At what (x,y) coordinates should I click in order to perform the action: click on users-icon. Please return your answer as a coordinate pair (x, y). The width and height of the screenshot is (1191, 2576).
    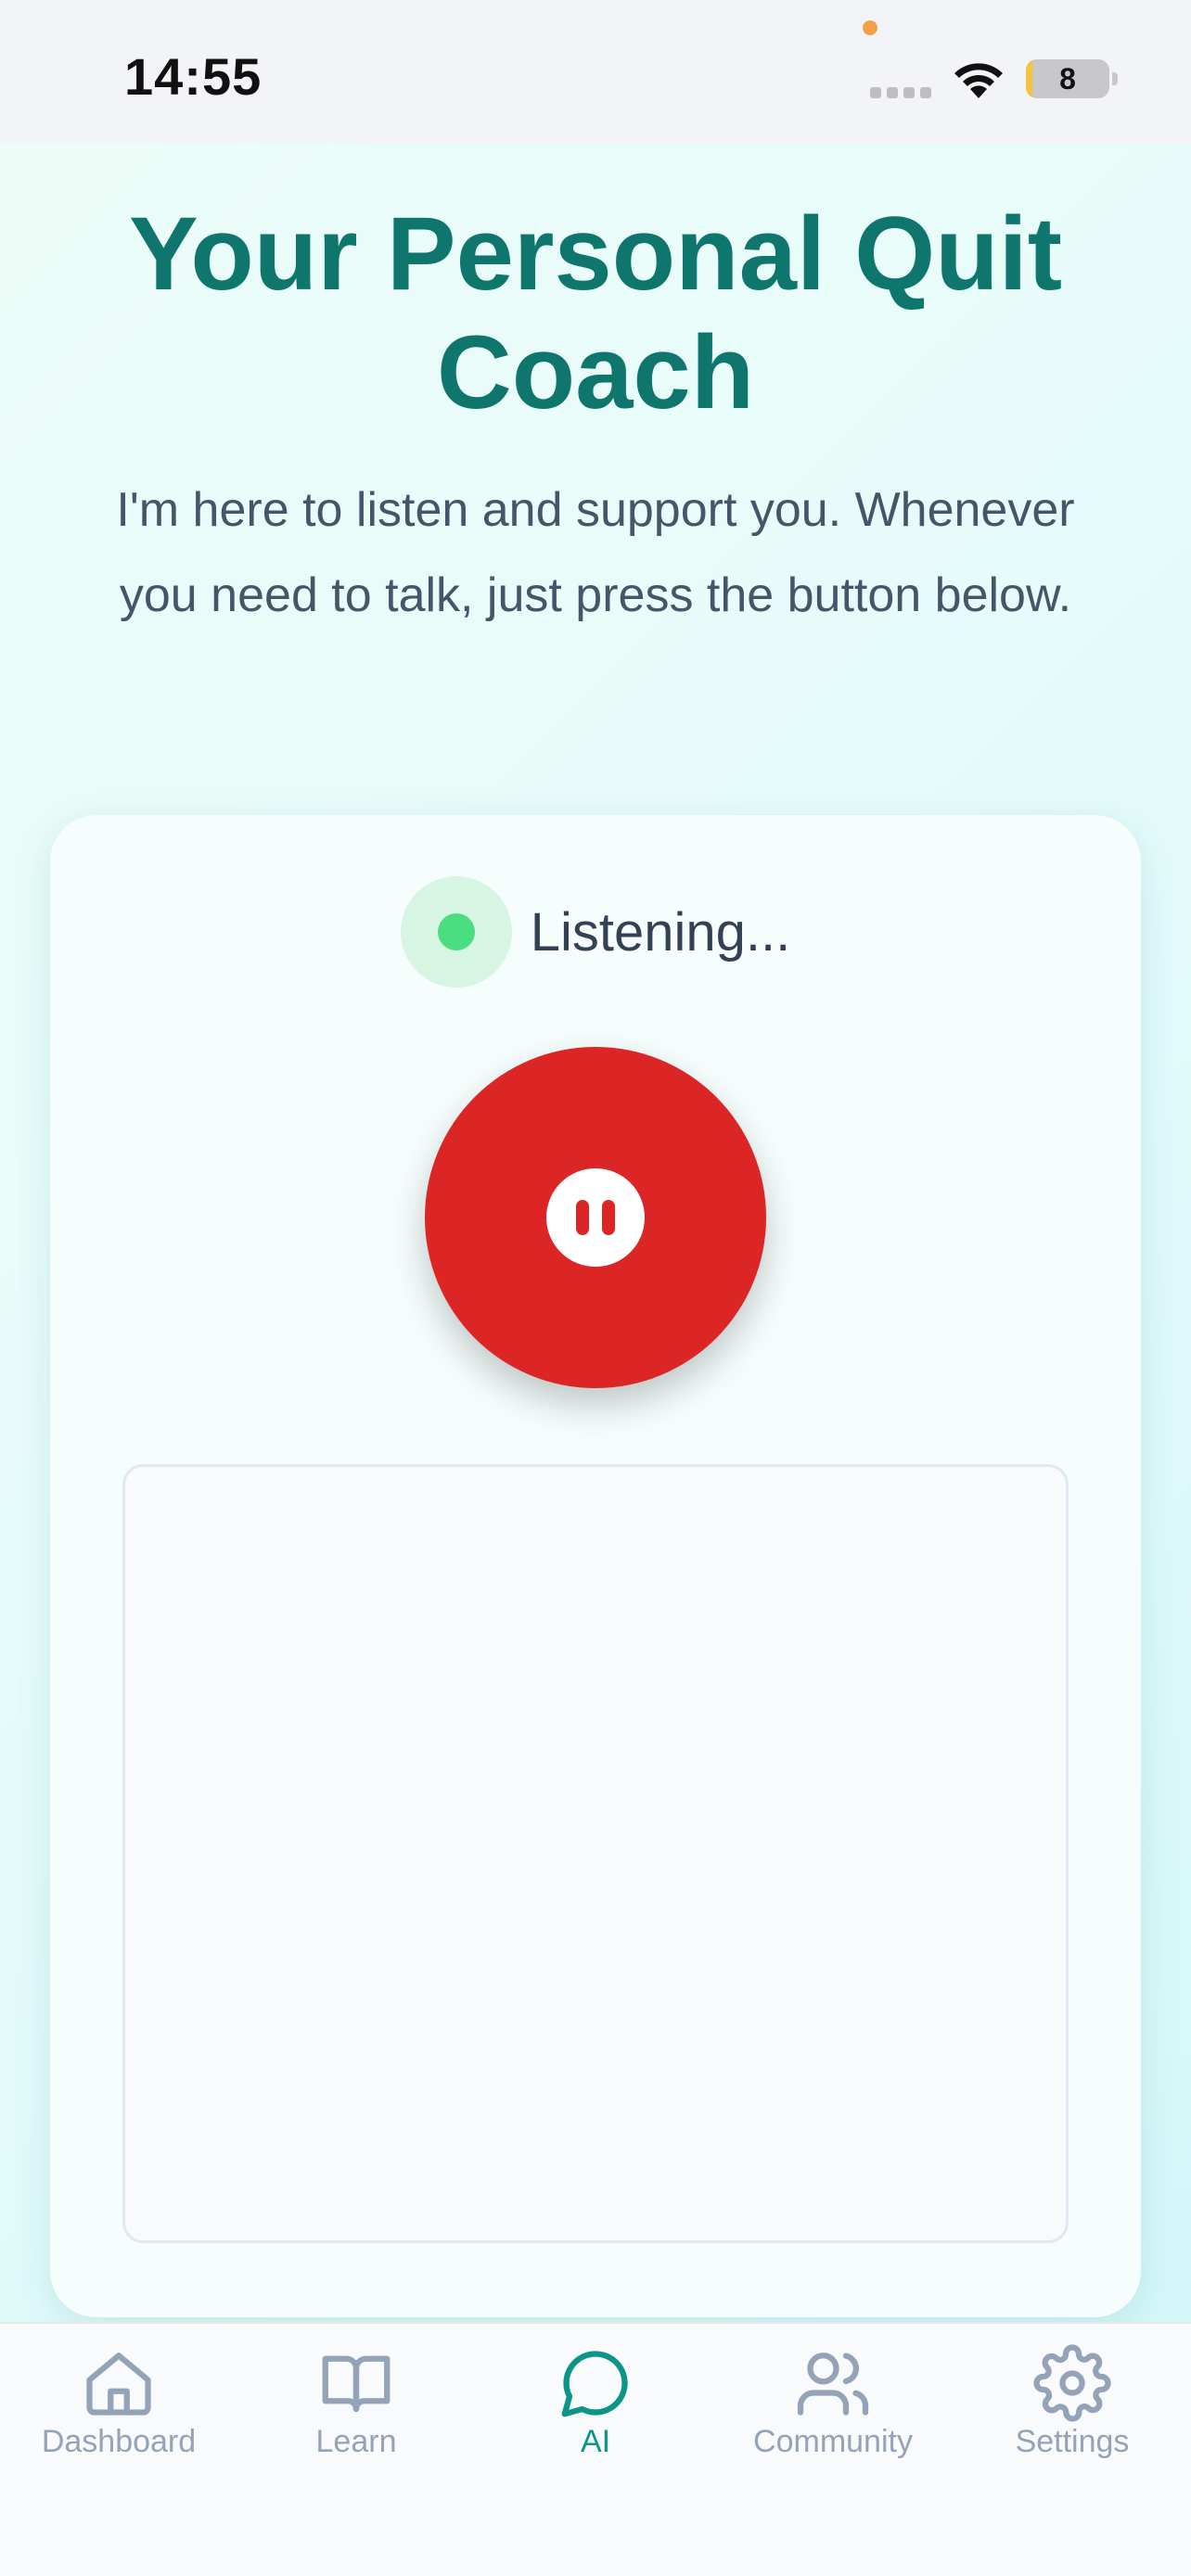
    Looking at the image, I should click on (833, 2384).